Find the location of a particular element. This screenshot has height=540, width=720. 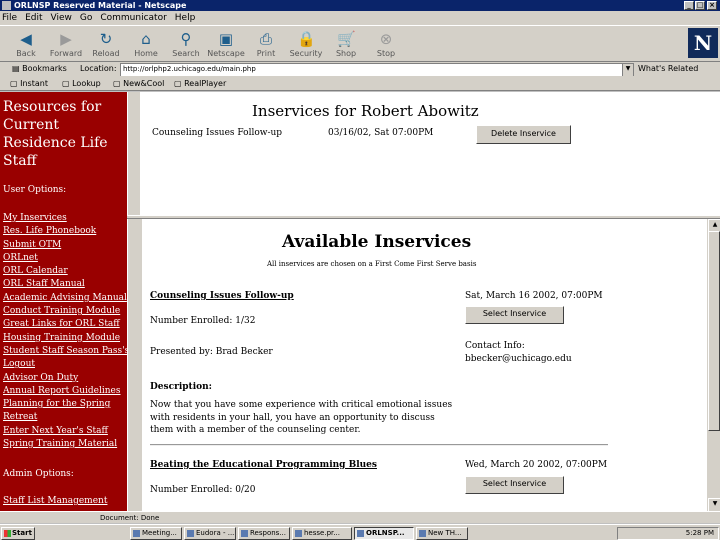

menu-help: Help is located at coordinates (185, 18).